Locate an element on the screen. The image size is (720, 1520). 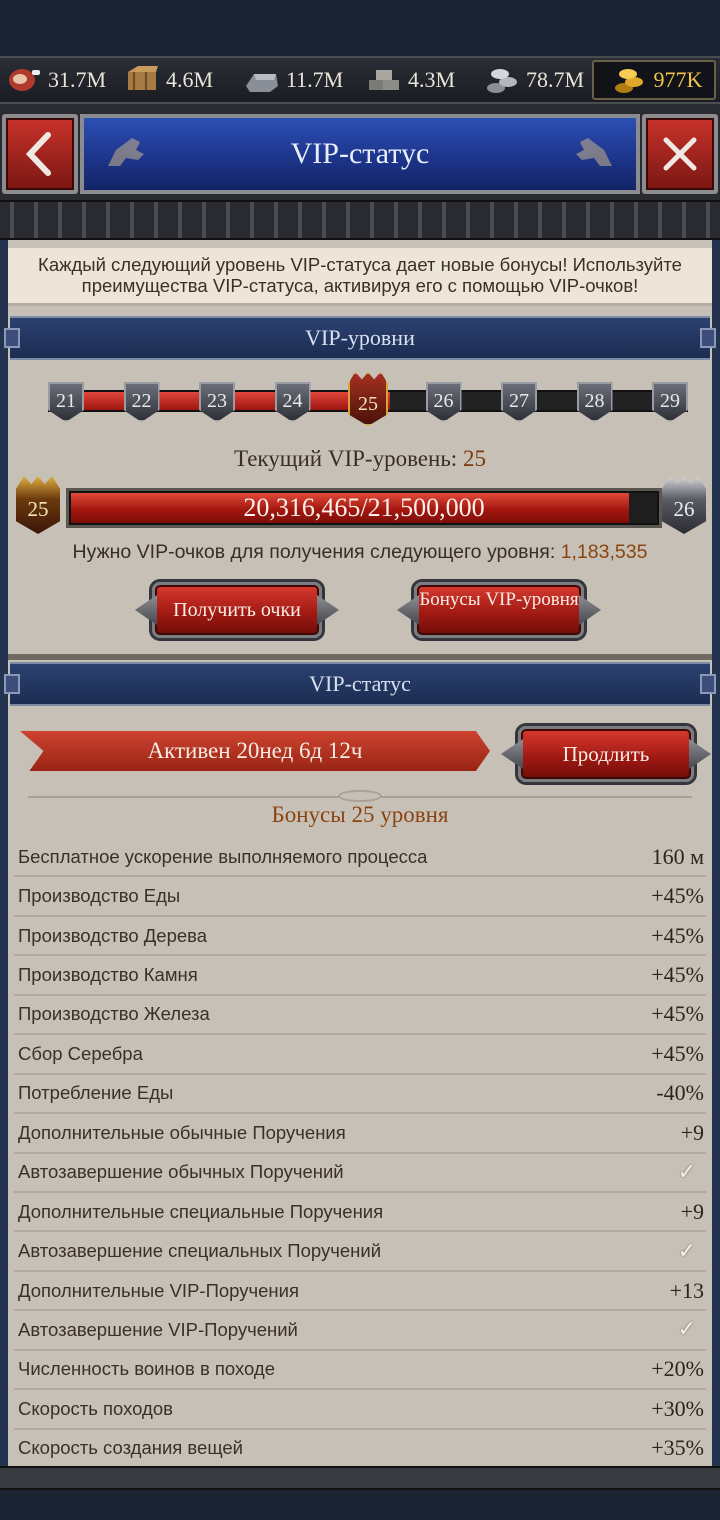
resource-bar: 31.7M 4.6M 11.7M 4.3M 78.7M 977K is located at coordinates (360, 80).